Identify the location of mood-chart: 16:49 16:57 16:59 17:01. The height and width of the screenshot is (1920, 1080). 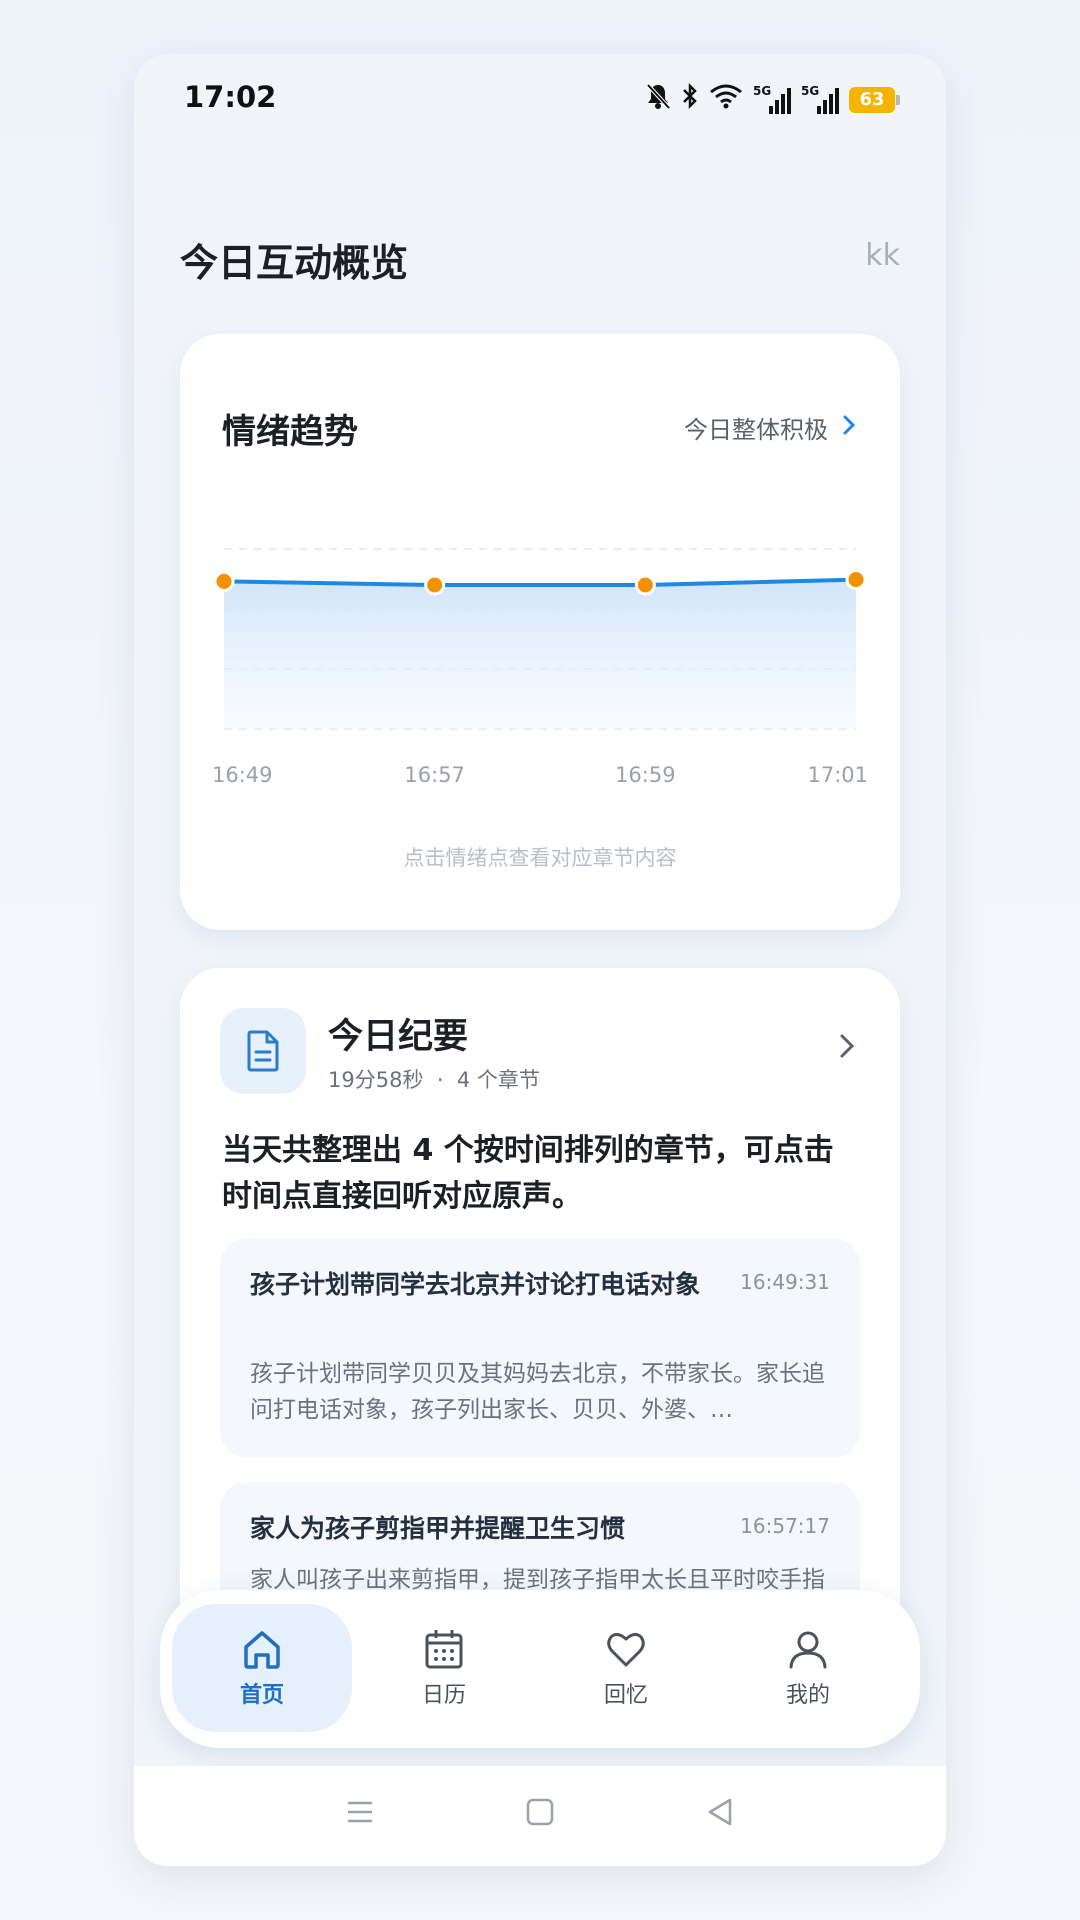
(540, 667).